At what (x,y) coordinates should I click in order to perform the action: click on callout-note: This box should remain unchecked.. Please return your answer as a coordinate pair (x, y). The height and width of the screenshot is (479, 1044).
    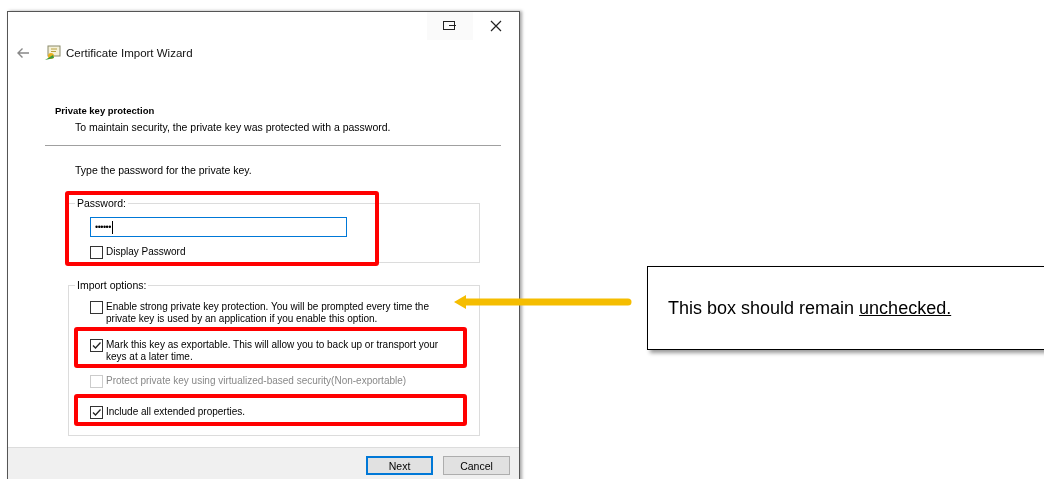
    Looking at the image, I should click on (845, 308).